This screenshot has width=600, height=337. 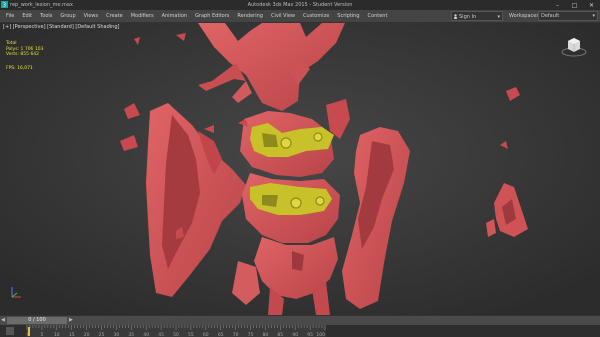 I want to click on menu-item-file: File, so click(x=10, y=16).